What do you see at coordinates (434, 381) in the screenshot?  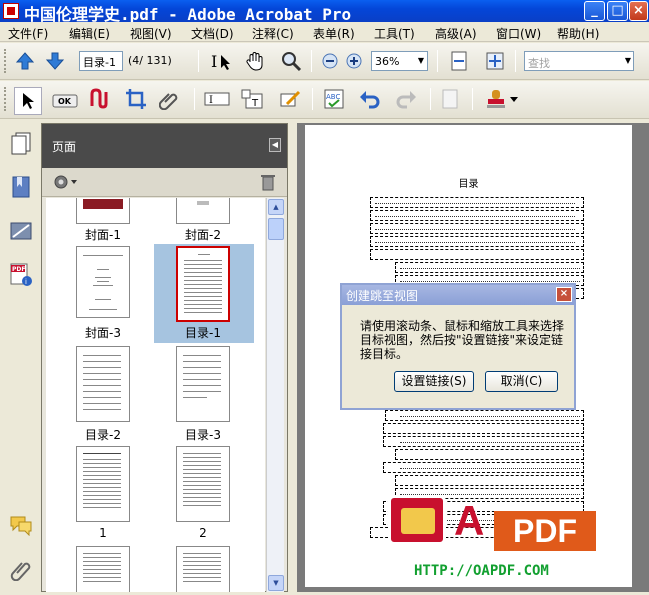 I see `set-link-button: 设置链接(S)` at bounding box center [434, 381].